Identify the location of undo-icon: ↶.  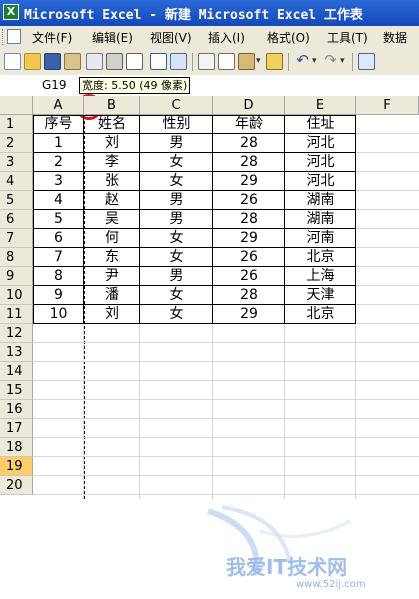
(302, 61).